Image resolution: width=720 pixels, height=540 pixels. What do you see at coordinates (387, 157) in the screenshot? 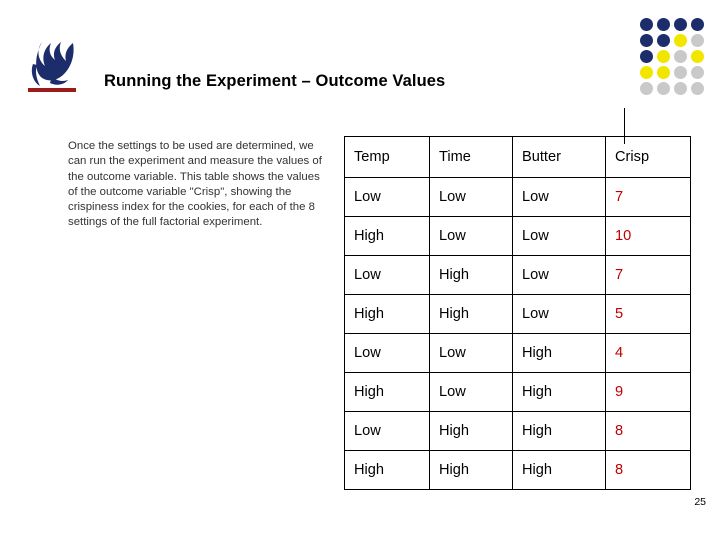
I see `column-header-temp: Temp` at bounding box center [387, 157].